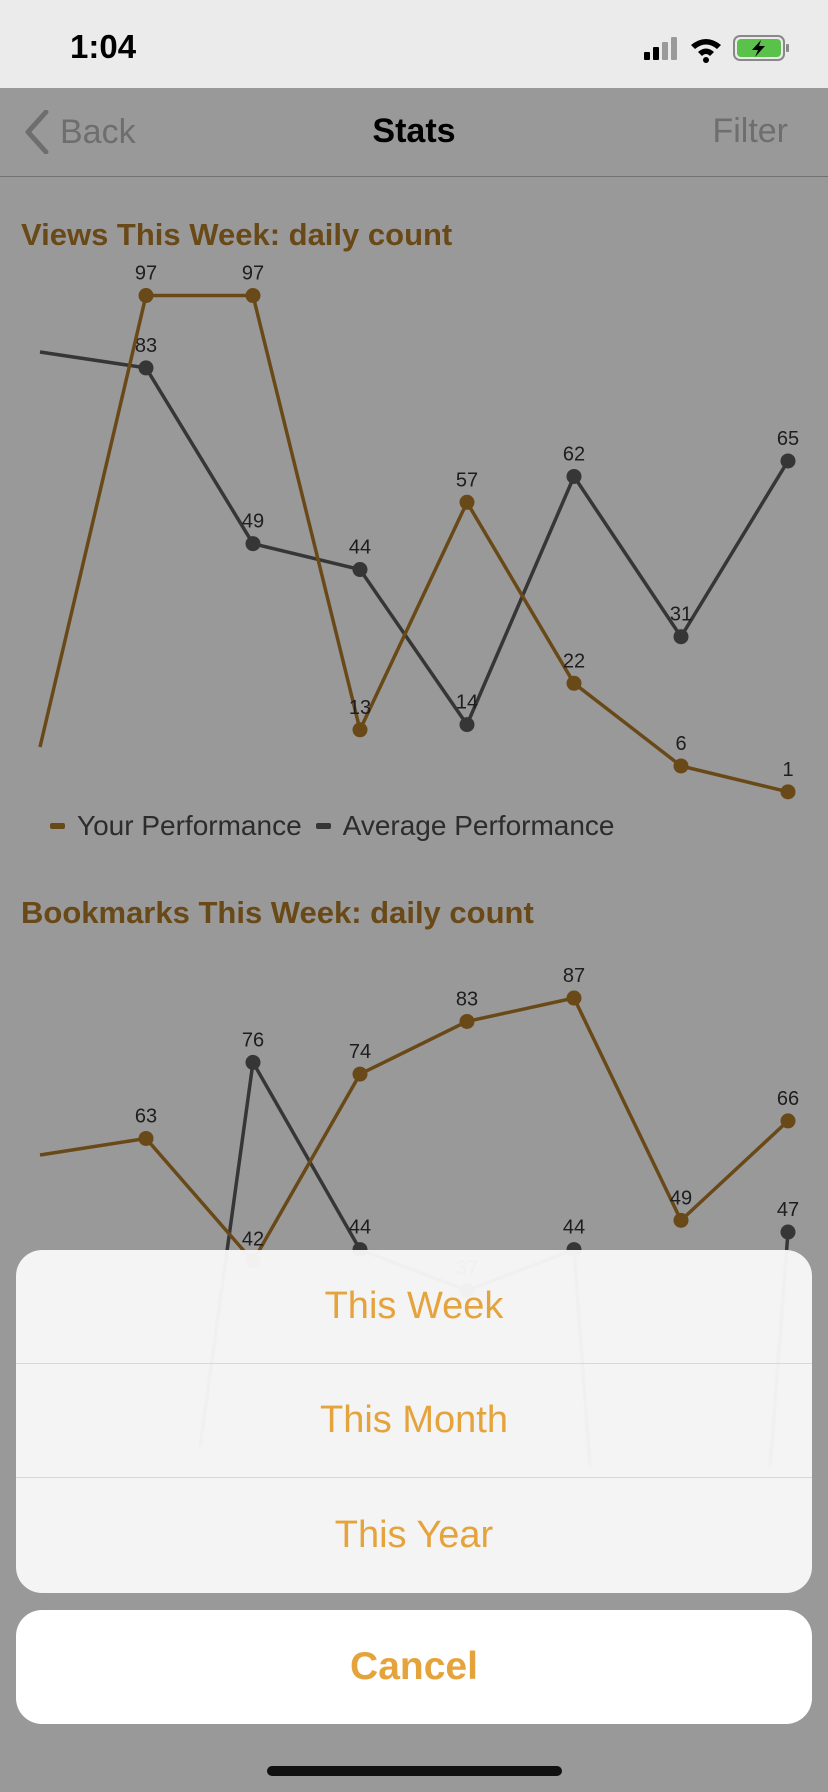 The image size is (828, 1792). What do you see at coordinates (414, 1771) in the screenshot?
I see `home-indicator` at bounding box center [414, 1771].